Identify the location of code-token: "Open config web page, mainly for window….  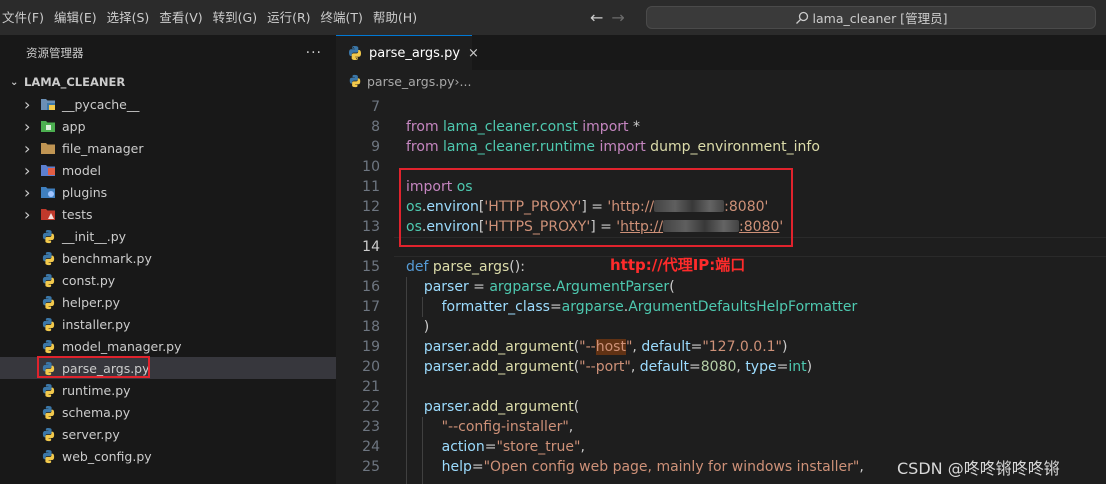
(671, 467).